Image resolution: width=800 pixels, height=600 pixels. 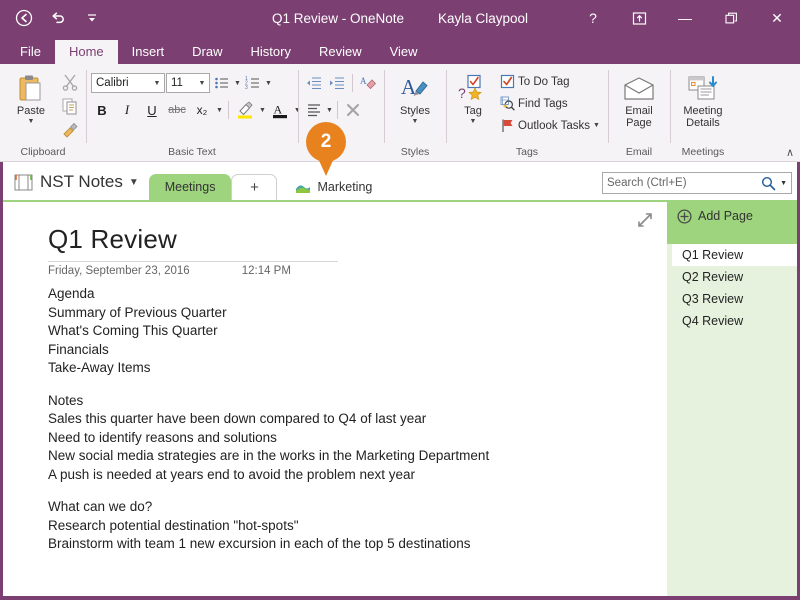 What do you see at coordinates (337, 83) in the screenshot?
I see `increase-indent-icon` at bounding box center [337, 83].